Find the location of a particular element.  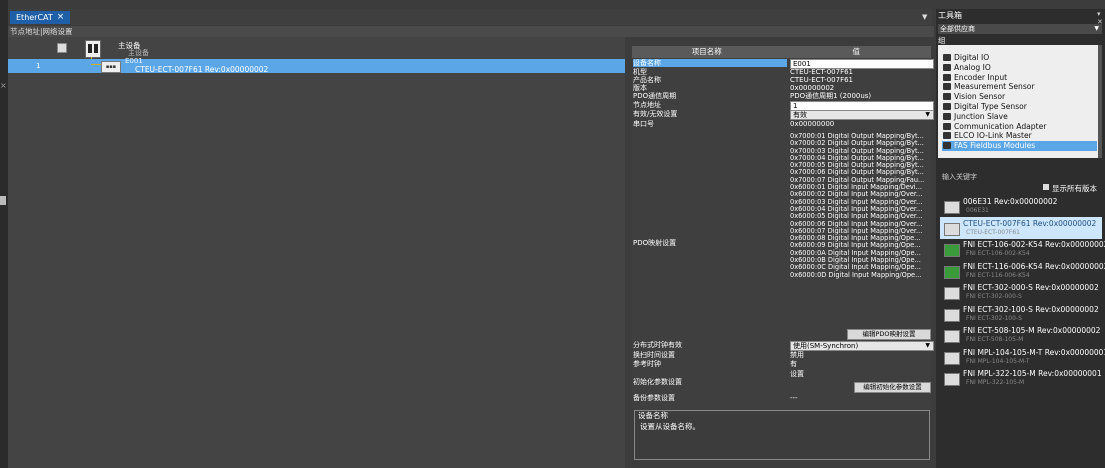

group-item: Digital IO is located at coordinates (1019, 58).